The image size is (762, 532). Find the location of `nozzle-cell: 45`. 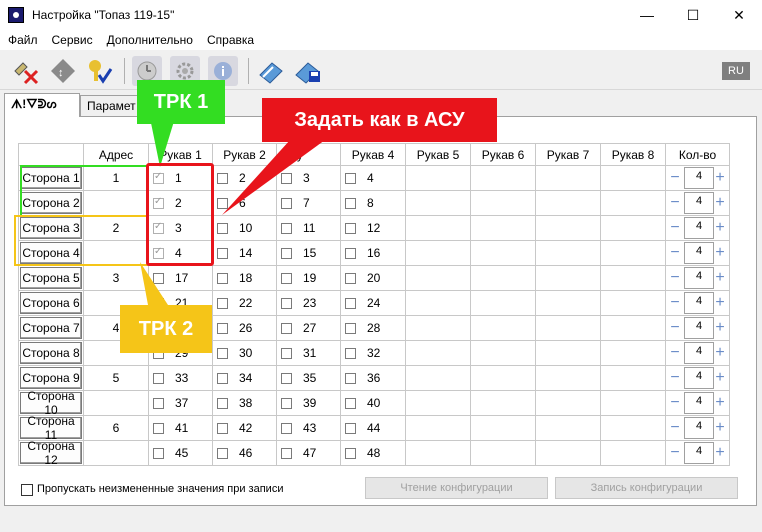

nozzle-cell: 45 is located at coordinates (180, 453).